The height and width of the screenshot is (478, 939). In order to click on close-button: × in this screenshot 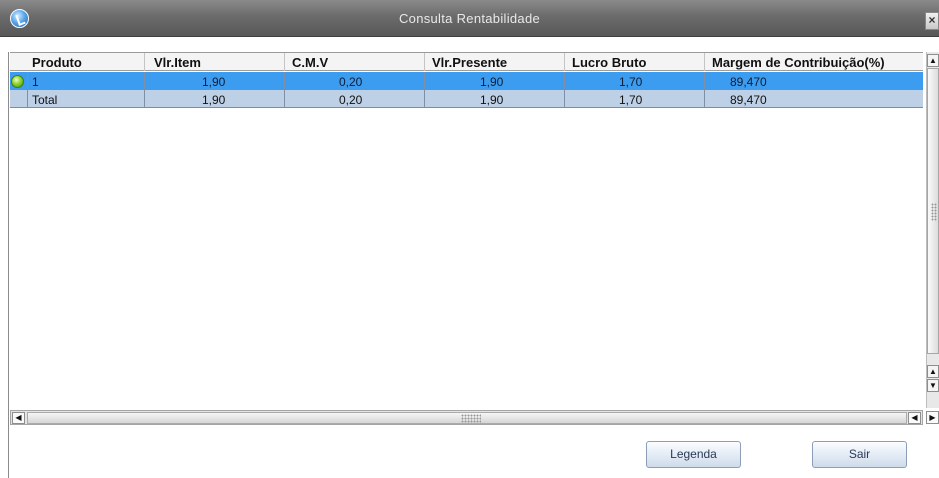, I will do `click(932, 21)`.